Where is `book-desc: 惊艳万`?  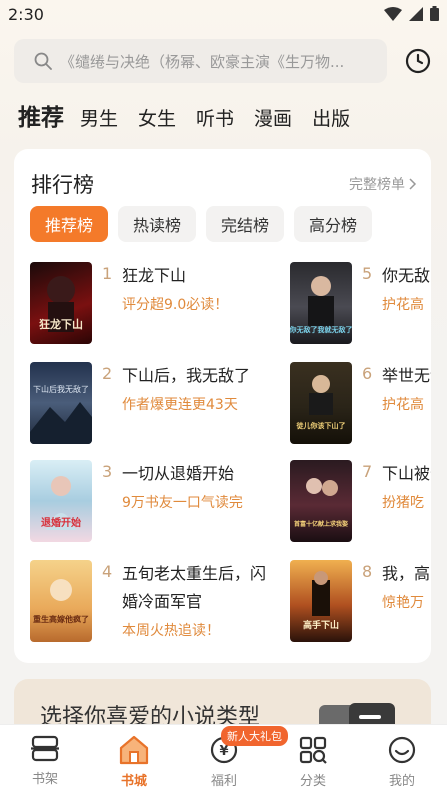
book-desc: 惊艳万 is located at coordinates (403, 603).